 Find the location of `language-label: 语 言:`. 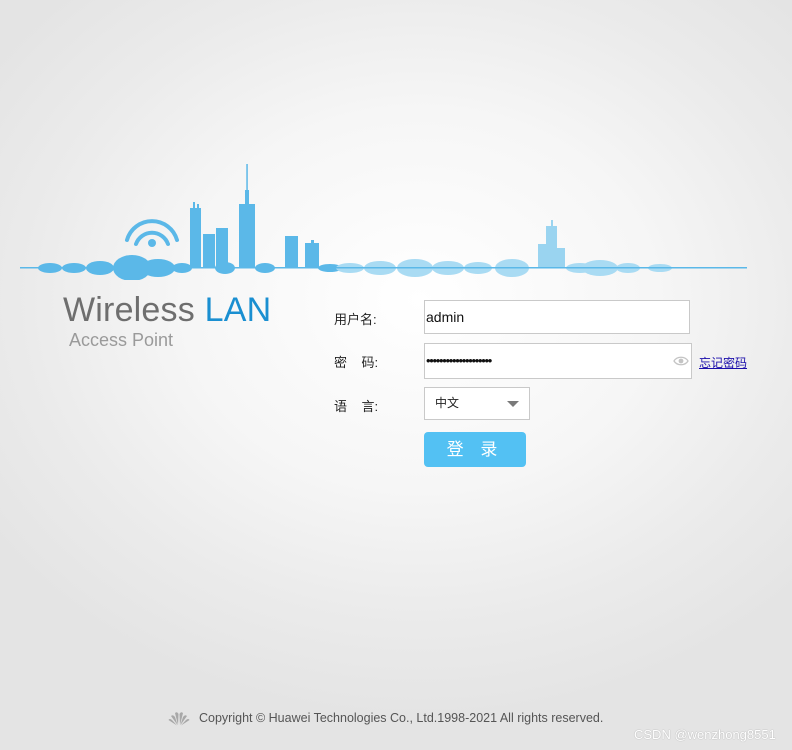

language-label: 语 言: is located at coordinates (356, 406).